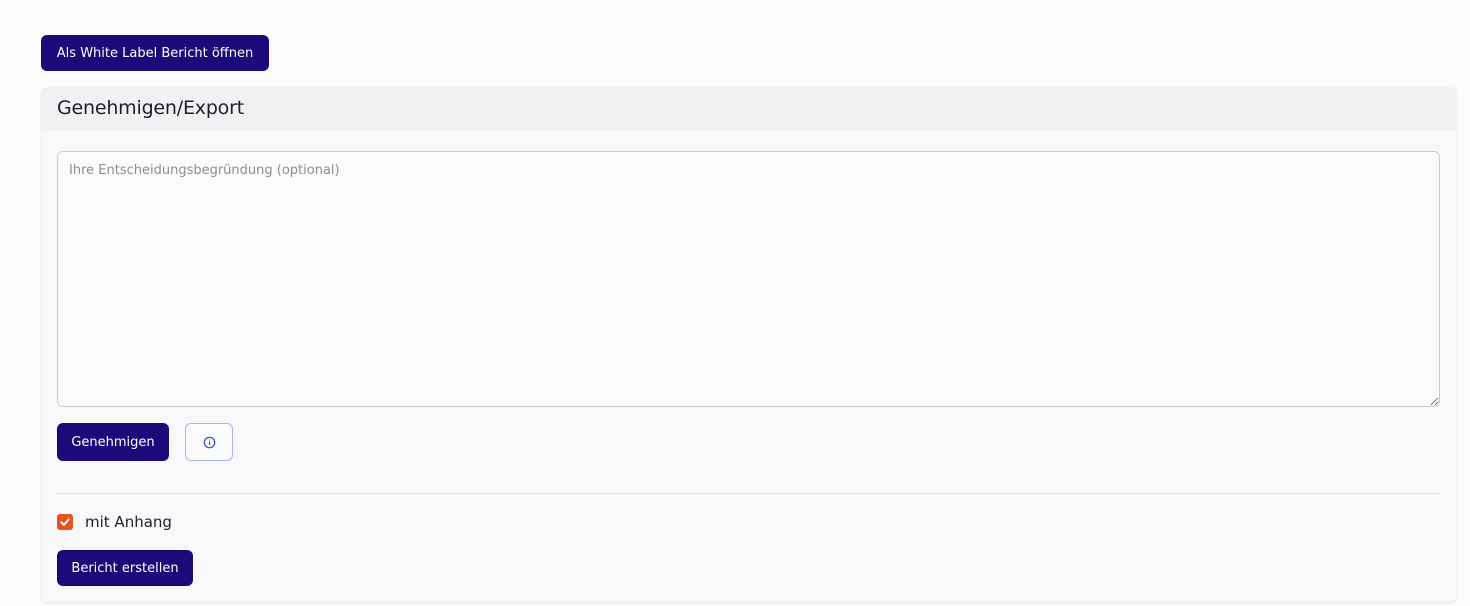 The width and height of the screenshot is (1470, 606). I want to click on create-report-button: Bericht erstellen, so click(125, 568).